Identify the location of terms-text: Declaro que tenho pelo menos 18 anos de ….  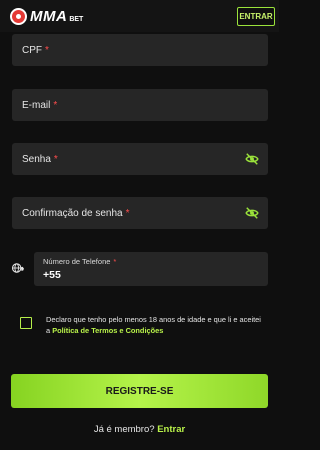
(154, 325).